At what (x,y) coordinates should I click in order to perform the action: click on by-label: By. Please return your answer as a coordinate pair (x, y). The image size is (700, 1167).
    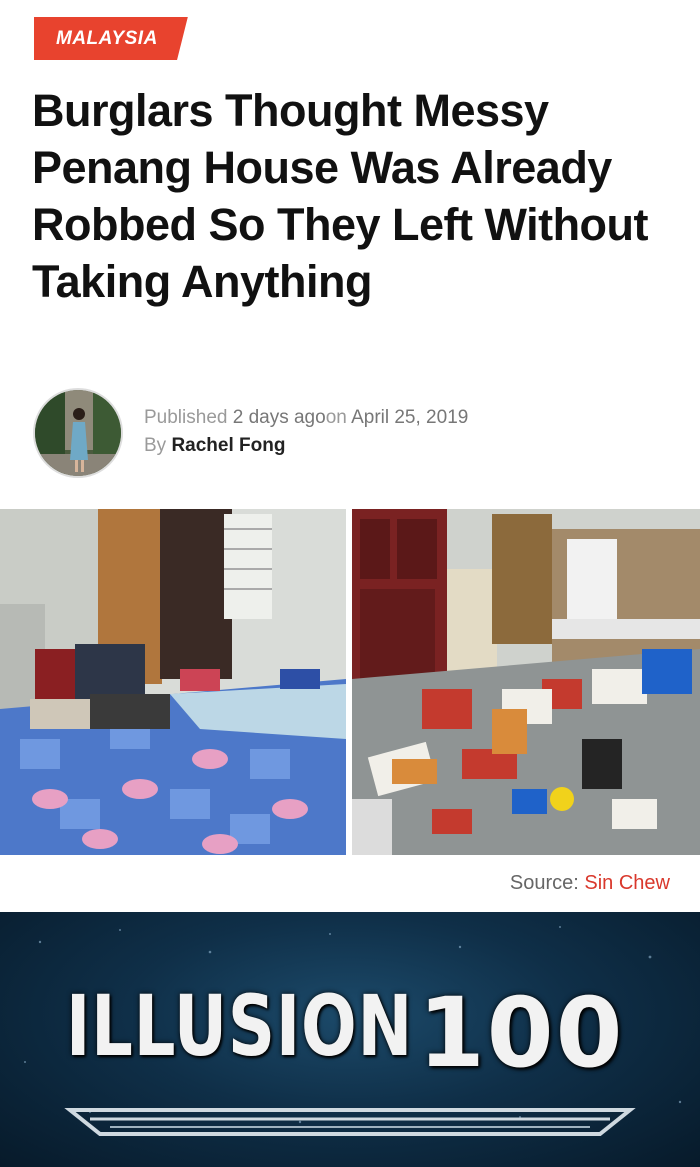
    Looking at the image, I should click on (158, 445).